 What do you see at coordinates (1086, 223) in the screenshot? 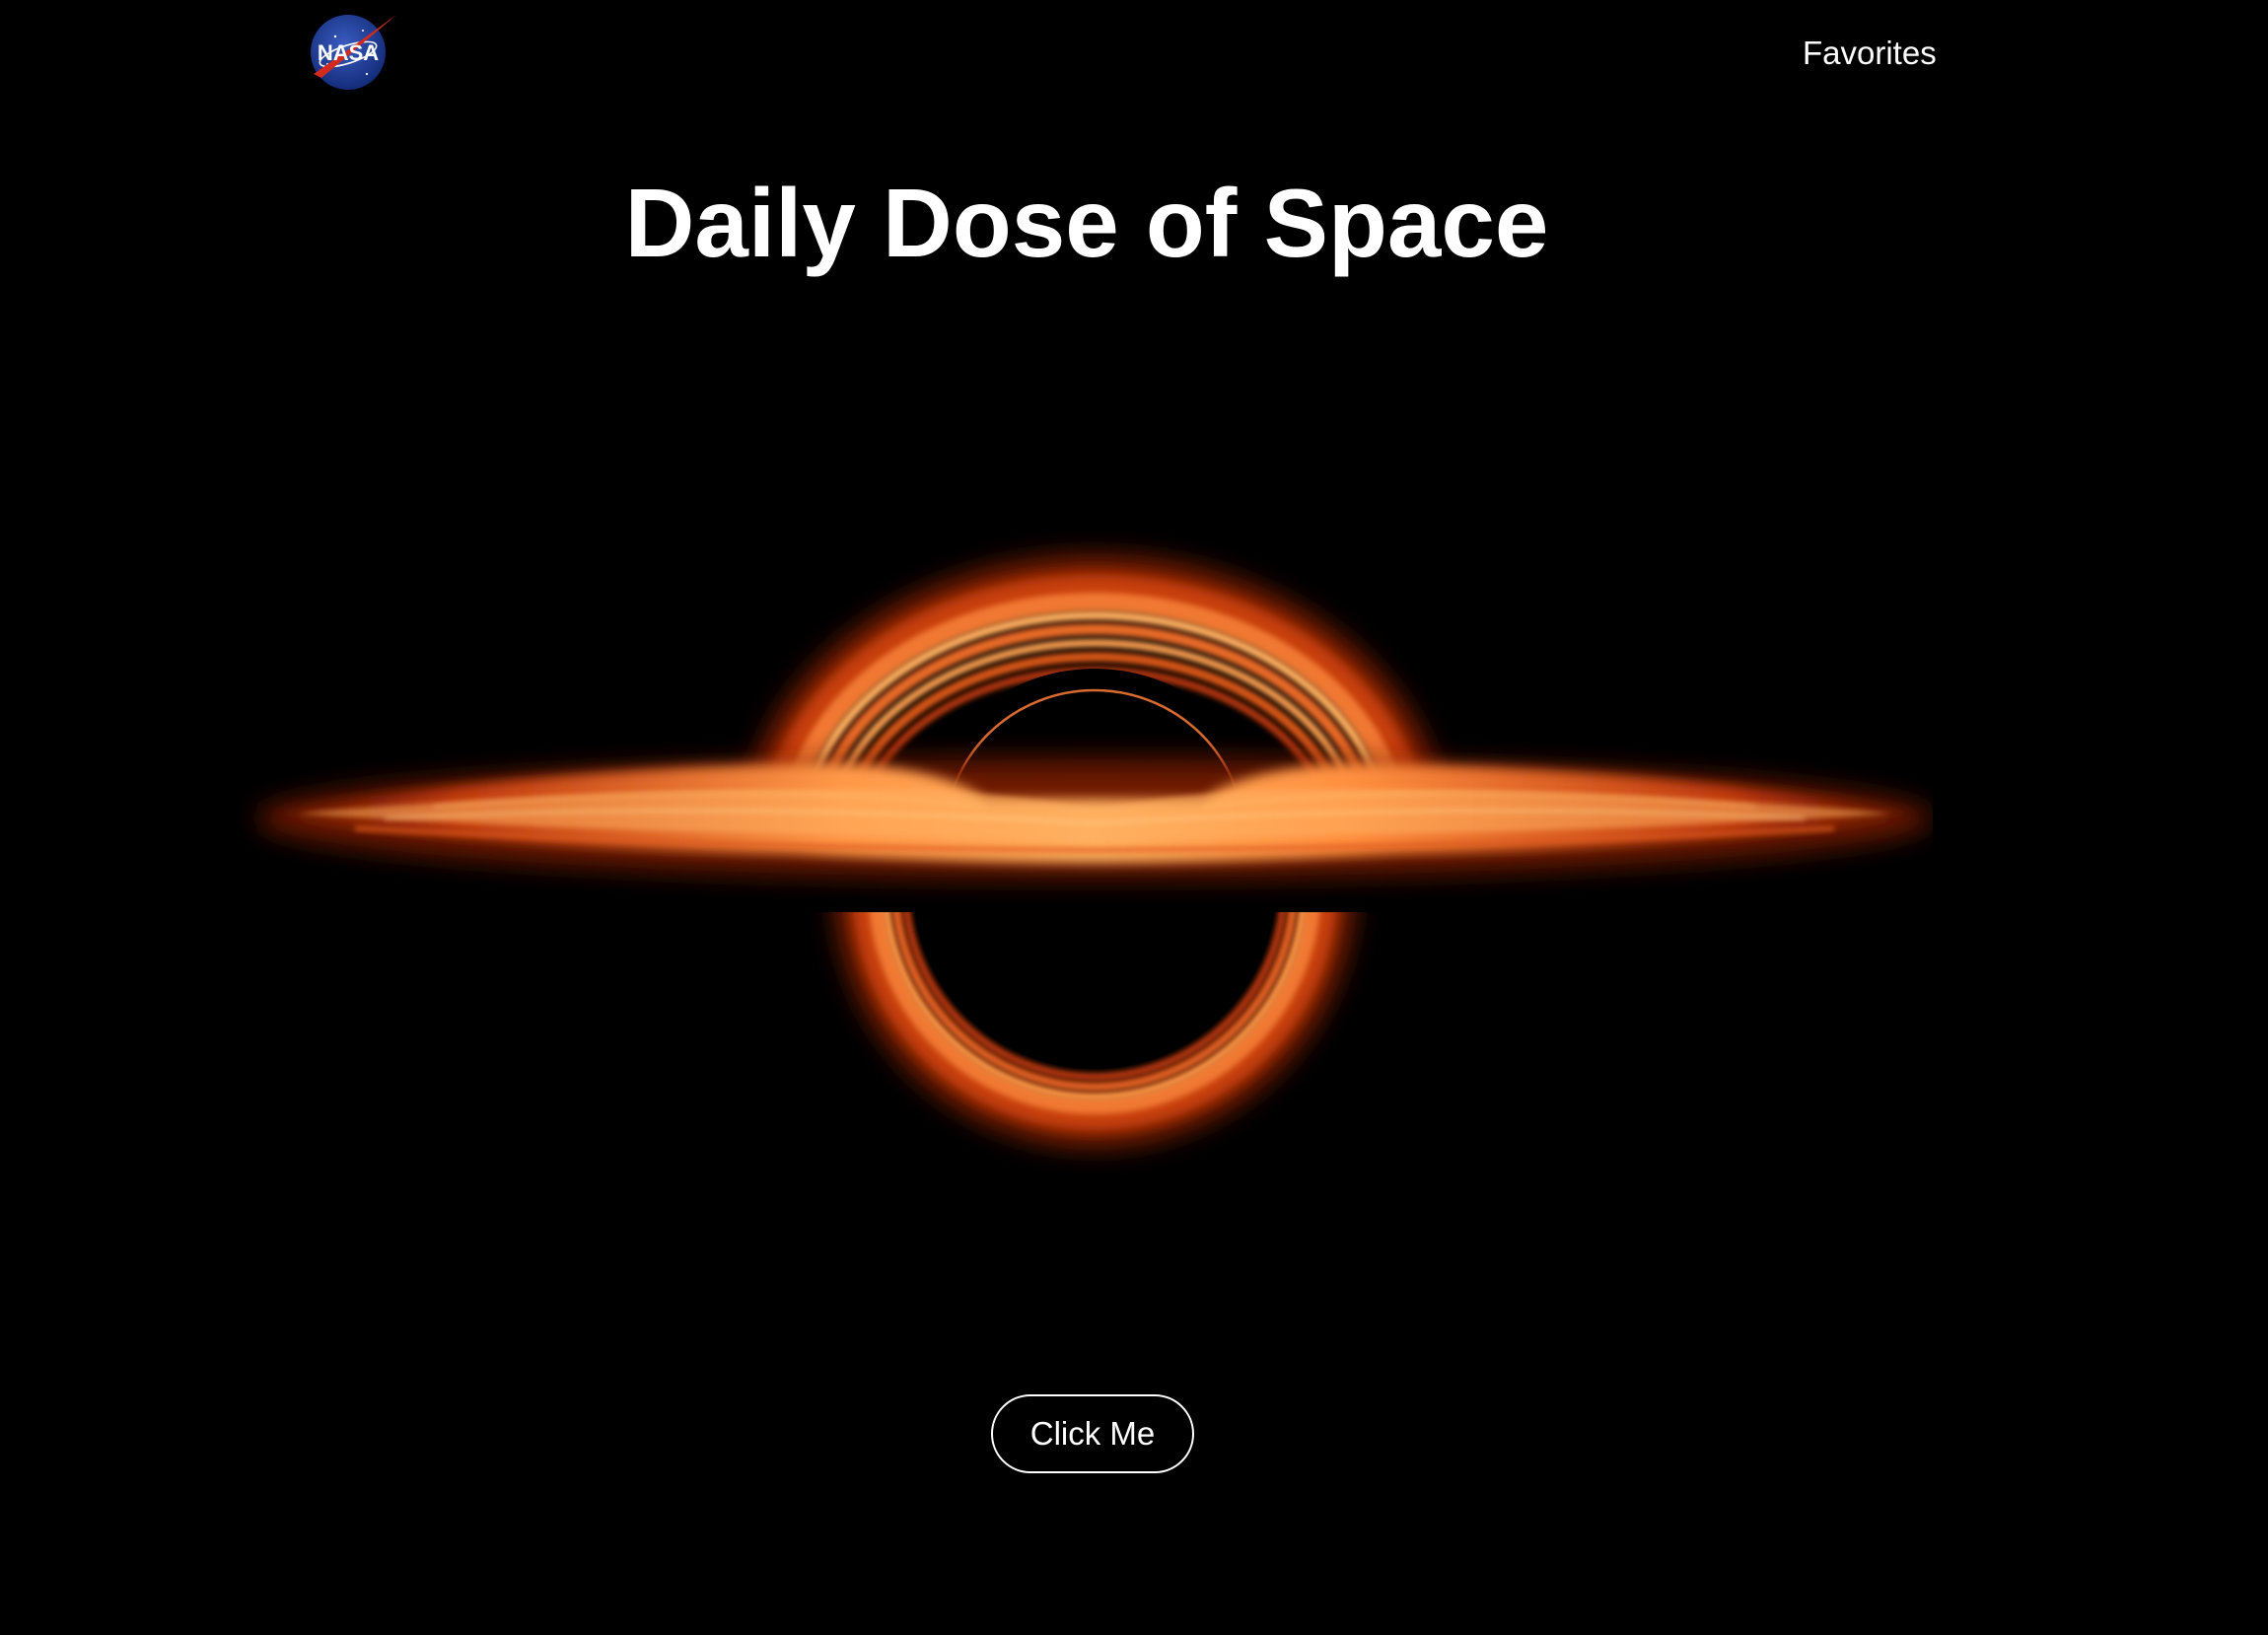
I see `page-title: Daily Dose of Space` at bounding box center [1086, 223].